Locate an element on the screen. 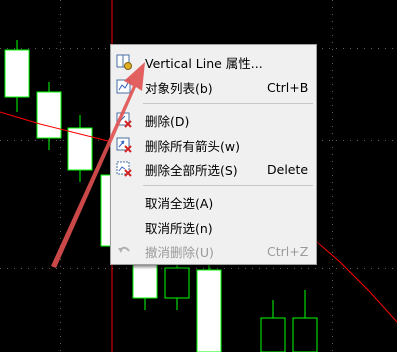 The image size is (397, 352). menu-separator is located at coordinates (228, 185).